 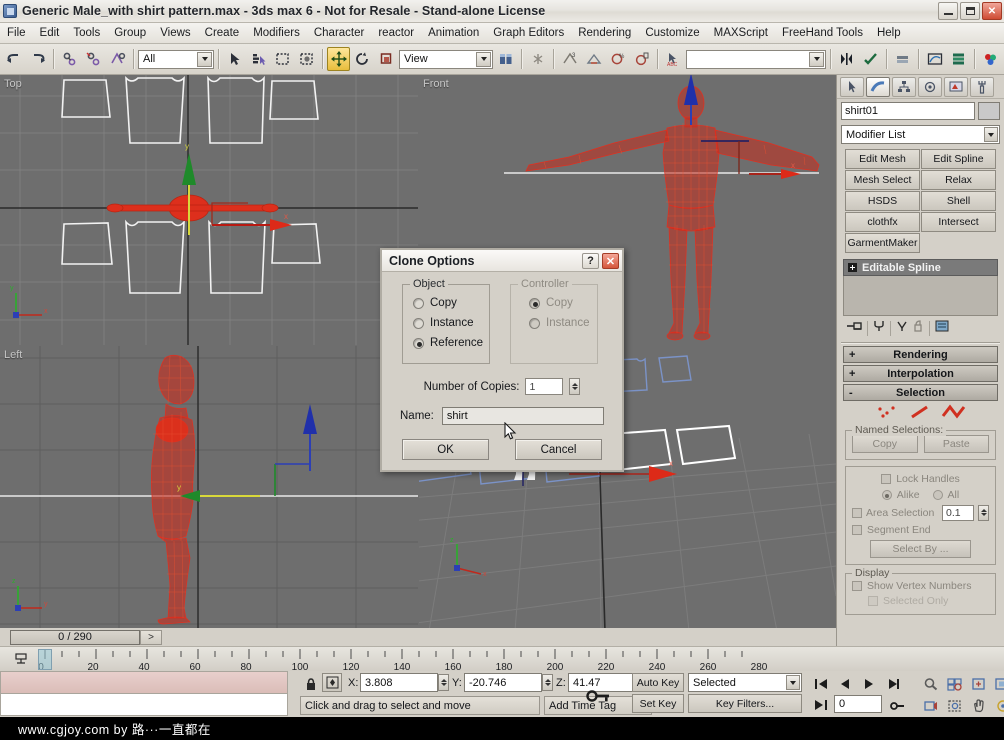 I want to click on menu-item-file: File, so click(x=16, y=33).